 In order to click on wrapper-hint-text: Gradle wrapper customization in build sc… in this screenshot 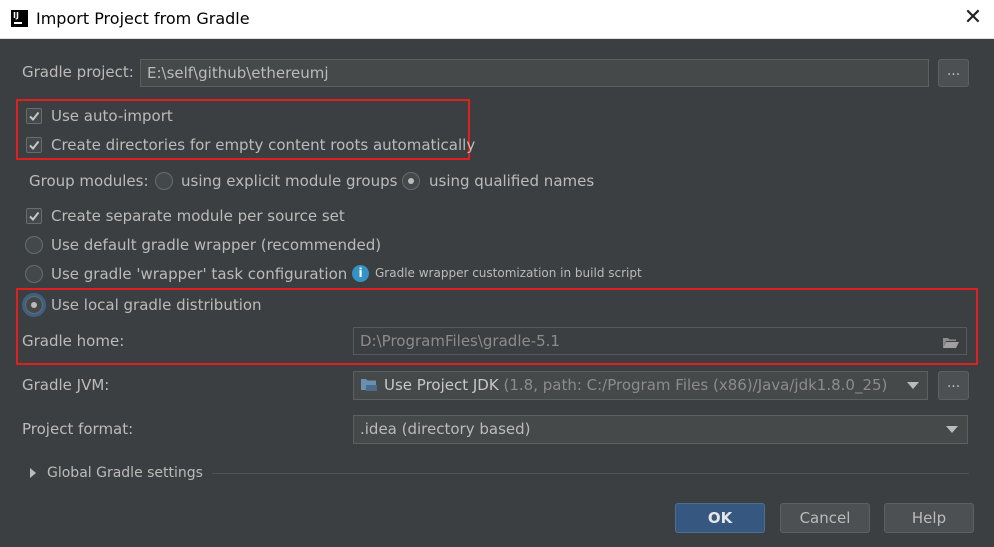, I will do `click(508, 273)`.